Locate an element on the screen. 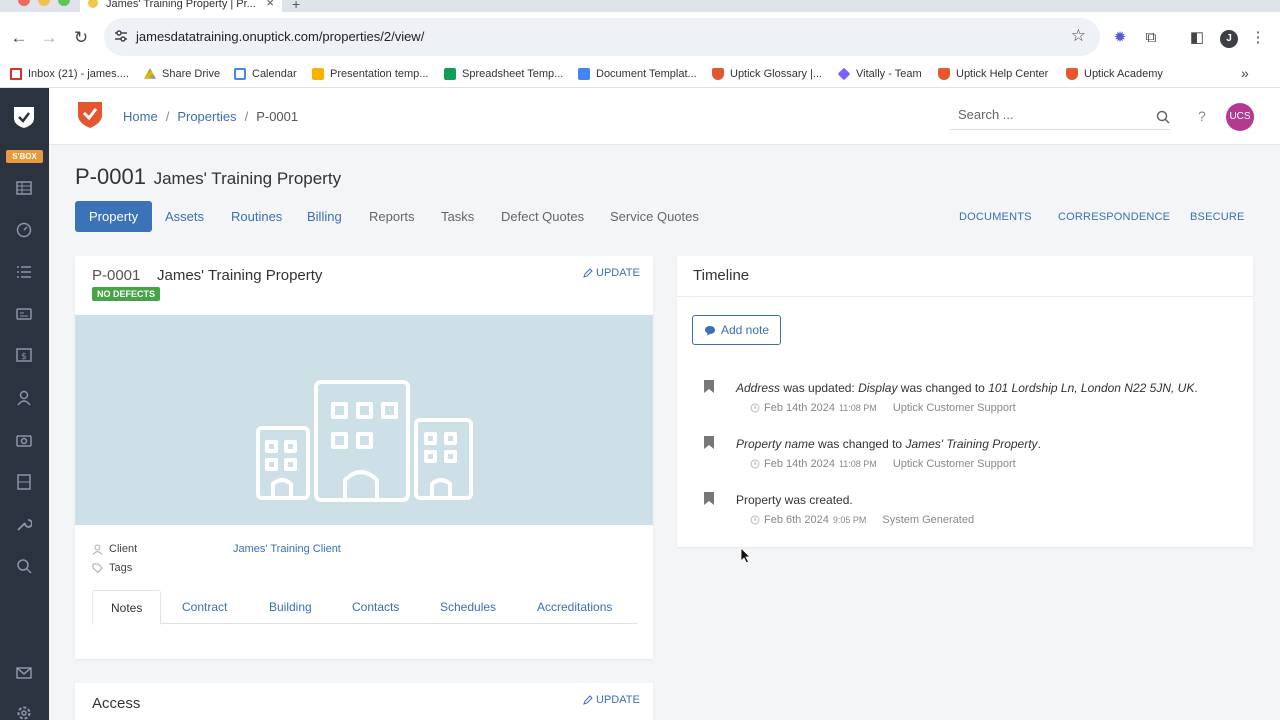 The image size is (1280, 720). site-info-icon is located at coordinates (121, 36).